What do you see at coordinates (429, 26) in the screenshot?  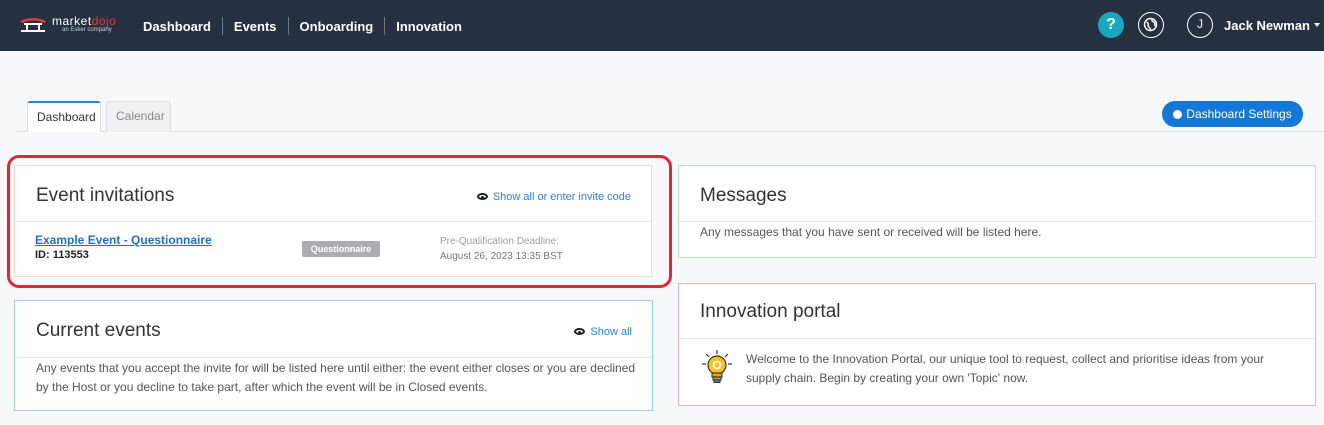 I see `nav-innovation: Innovation` at bounding box center [429, 26].